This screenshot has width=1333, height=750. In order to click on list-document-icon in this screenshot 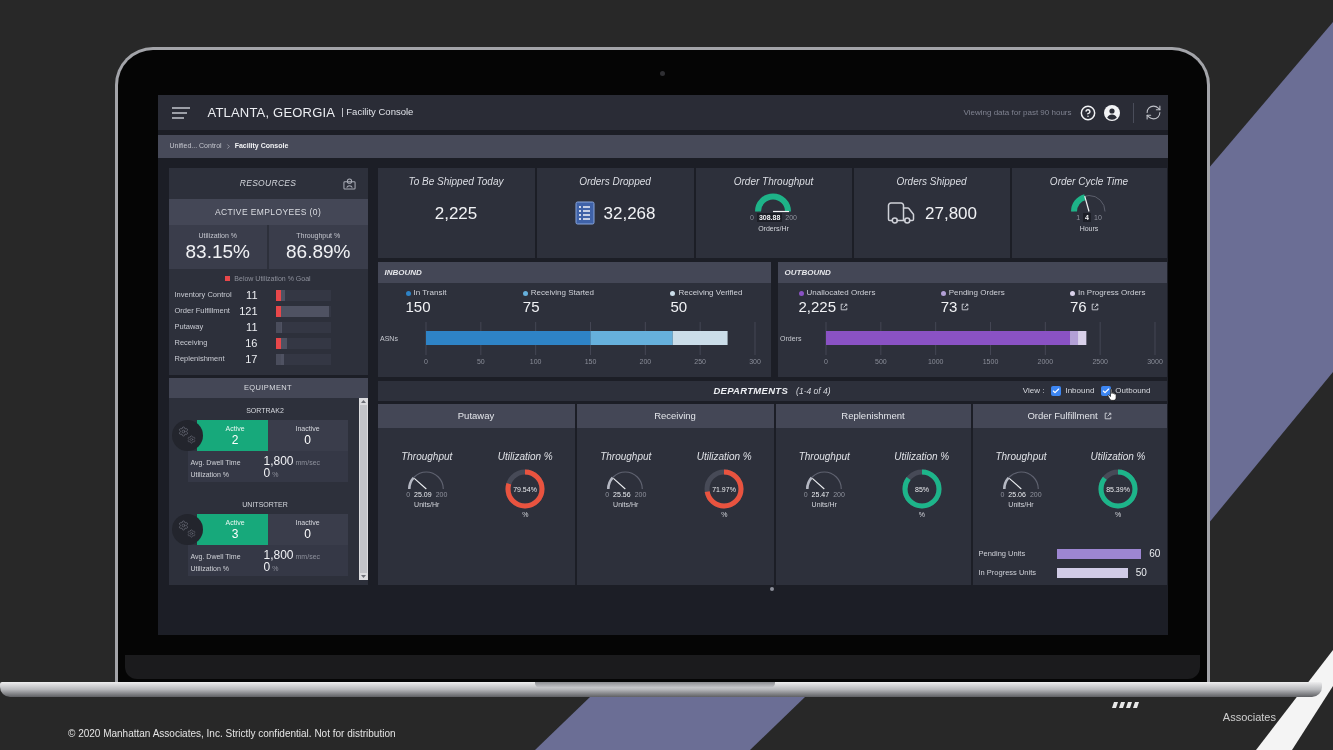, I will do `click(584, 213)`.